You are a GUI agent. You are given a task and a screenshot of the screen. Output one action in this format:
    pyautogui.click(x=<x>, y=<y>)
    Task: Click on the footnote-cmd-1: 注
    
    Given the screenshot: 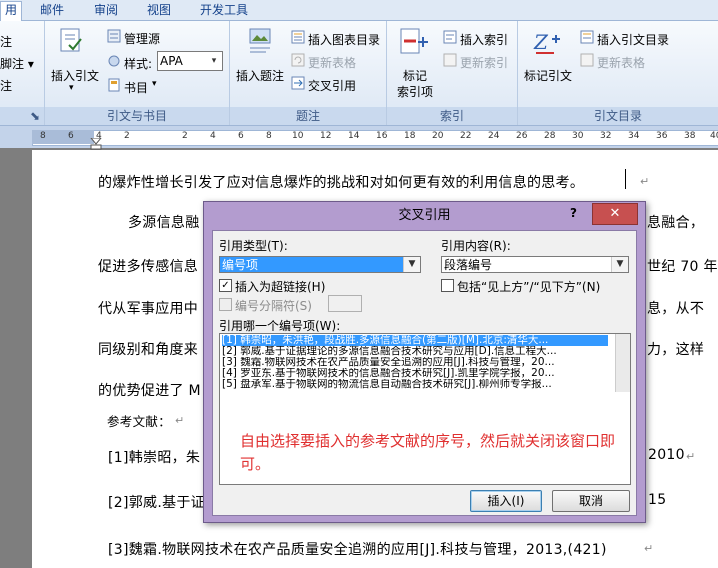 What is the action you would take?
    pyautogui.click(x=6, y=41)
    